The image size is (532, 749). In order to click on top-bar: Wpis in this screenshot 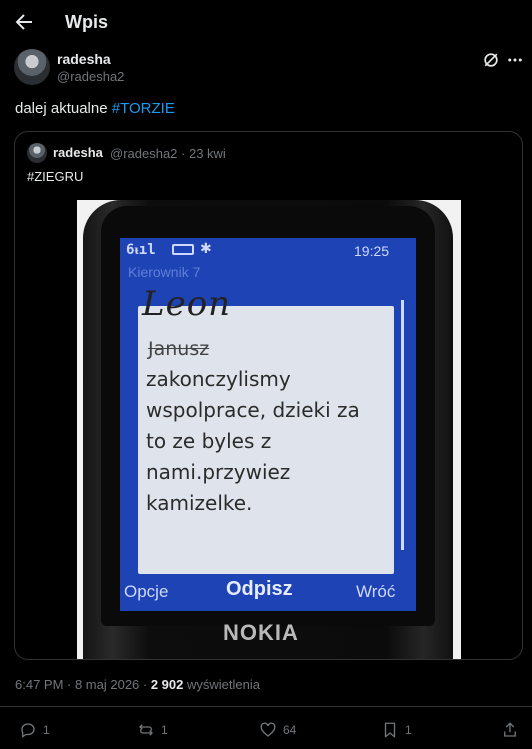, I will do `click(266, 23)`.